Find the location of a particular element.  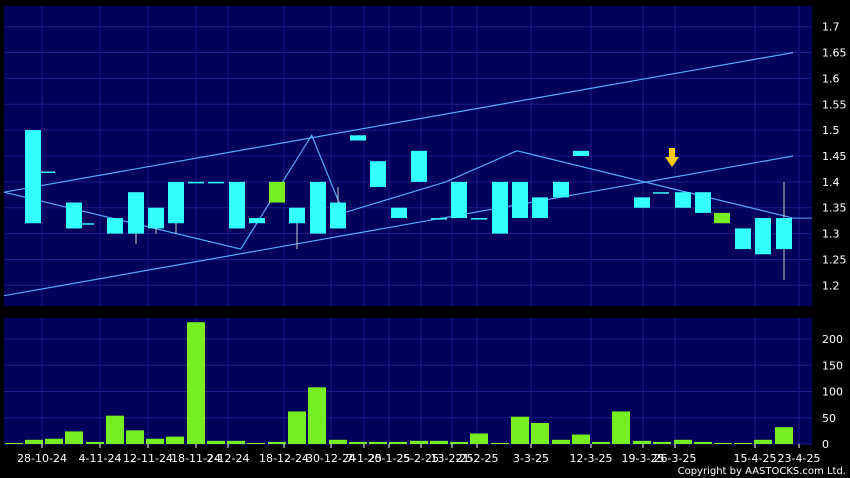

price-tick-label: 1.65 is located at coordinates (834, 53).